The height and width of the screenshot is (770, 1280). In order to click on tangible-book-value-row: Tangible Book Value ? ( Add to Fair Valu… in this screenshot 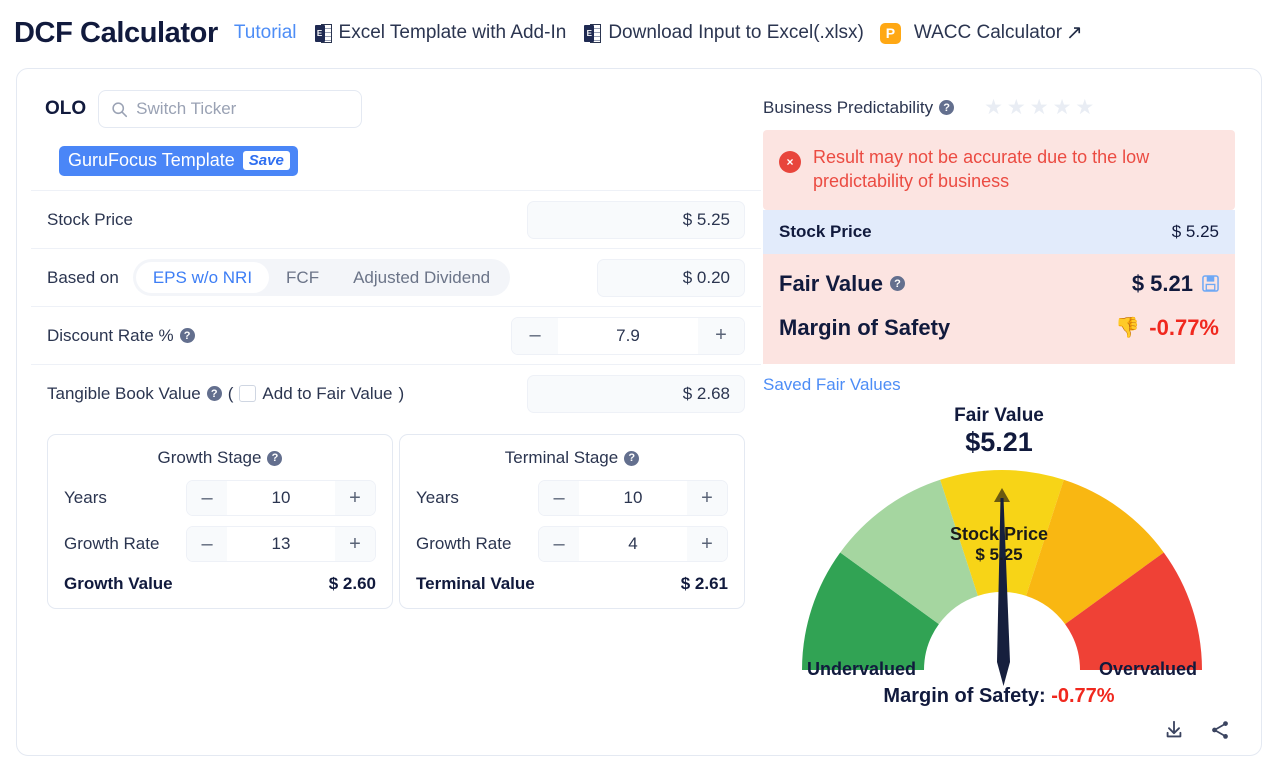, I will do `click(396, 393)`.